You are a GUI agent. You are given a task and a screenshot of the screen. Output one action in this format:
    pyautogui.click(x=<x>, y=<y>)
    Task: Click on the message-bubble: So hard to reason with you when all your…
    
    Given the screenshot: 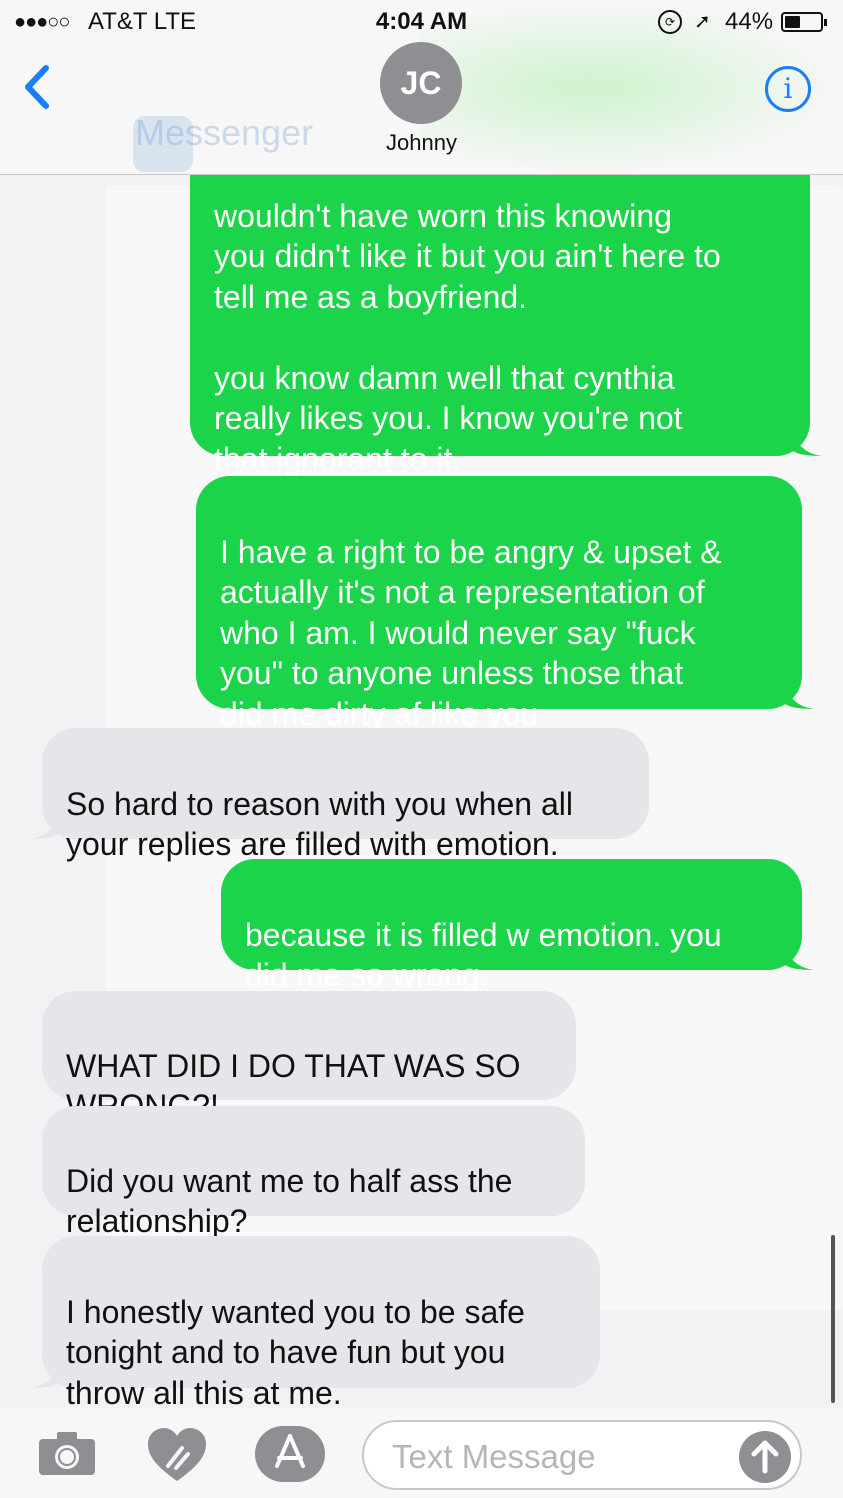 What is the action you would take?
    pyautogui.click(x=339, y=795)
    